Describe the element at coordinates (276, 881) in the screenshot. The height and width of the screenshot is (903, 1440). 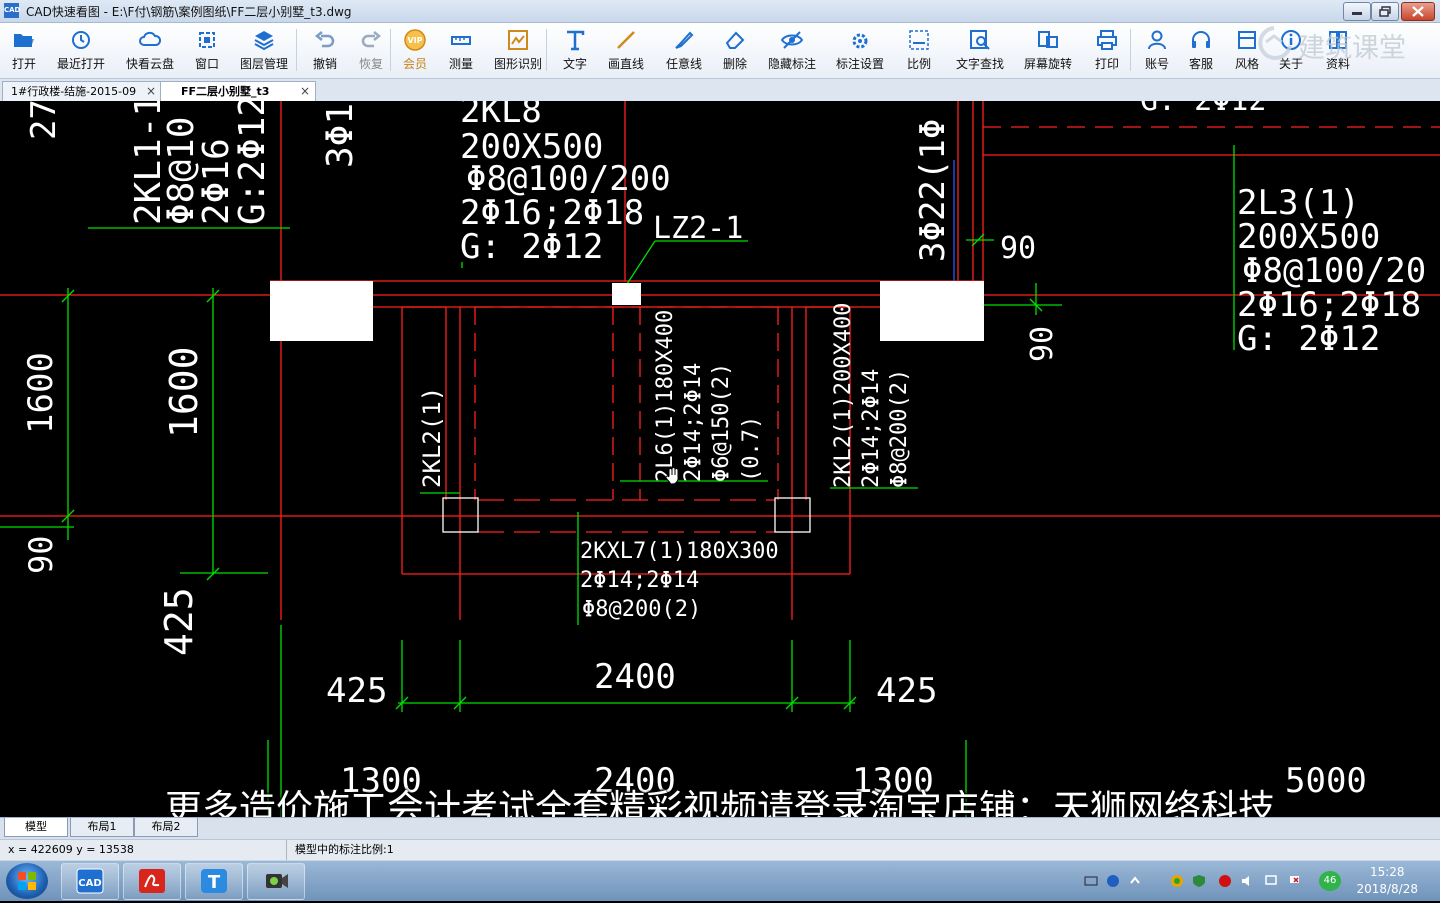
I see `taskbar-app-camera` at that location.